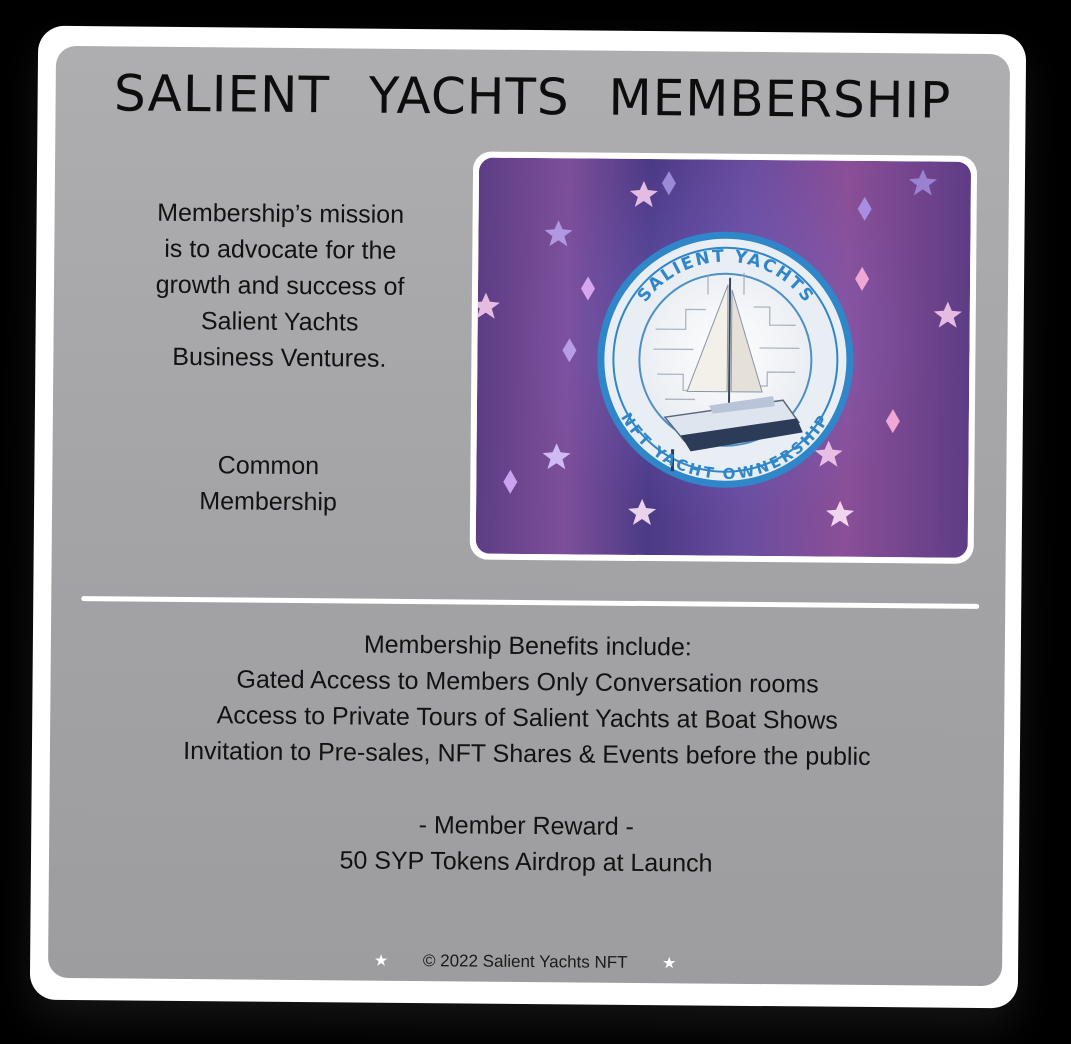  I want to click on mission-line: growth and success of, so click(280, 285).